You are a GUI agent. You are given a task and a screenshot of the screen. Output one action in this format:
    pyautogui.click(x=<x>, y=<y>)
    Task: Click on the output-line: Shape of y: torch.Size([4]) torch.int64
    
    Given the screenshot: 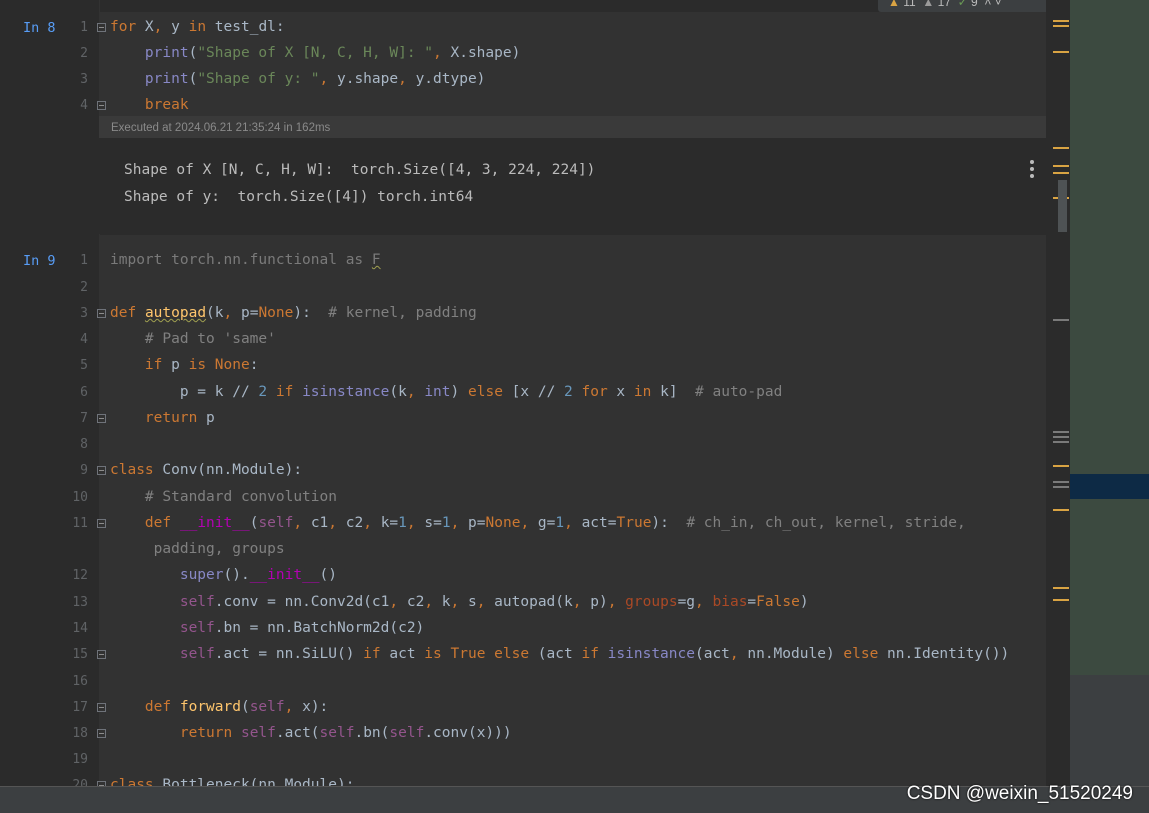 What is the action you would take?
    pyautogui.click(x=299, y=197)
    